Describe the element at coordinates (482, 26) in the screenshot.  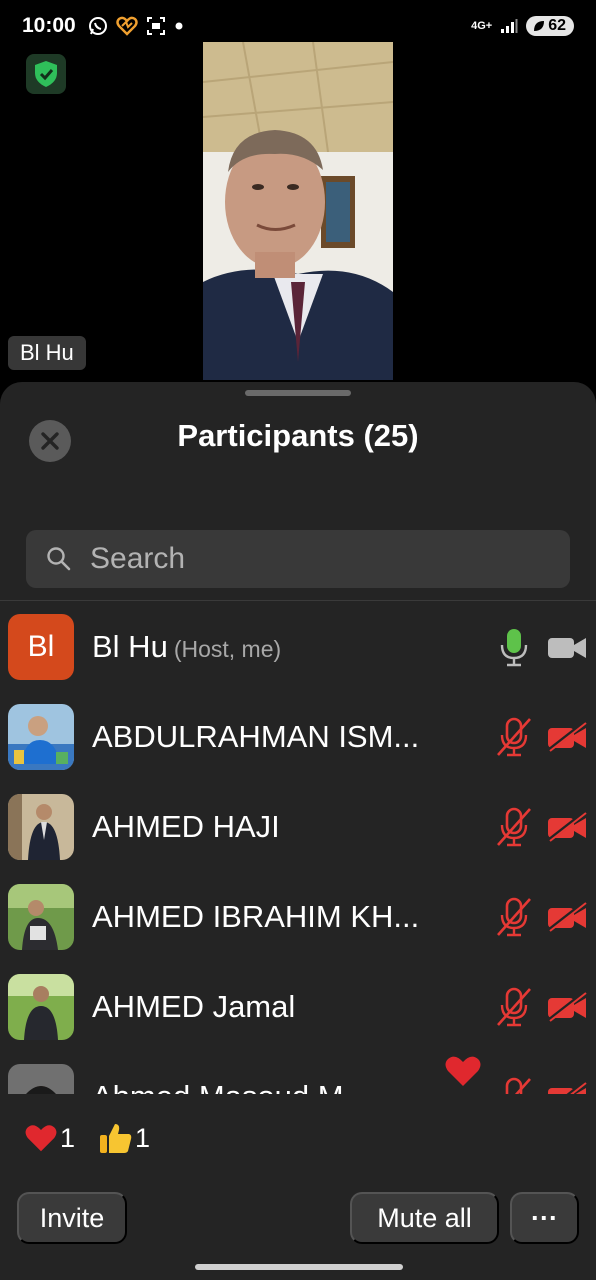
I see `network-type: 4G+` at that location.